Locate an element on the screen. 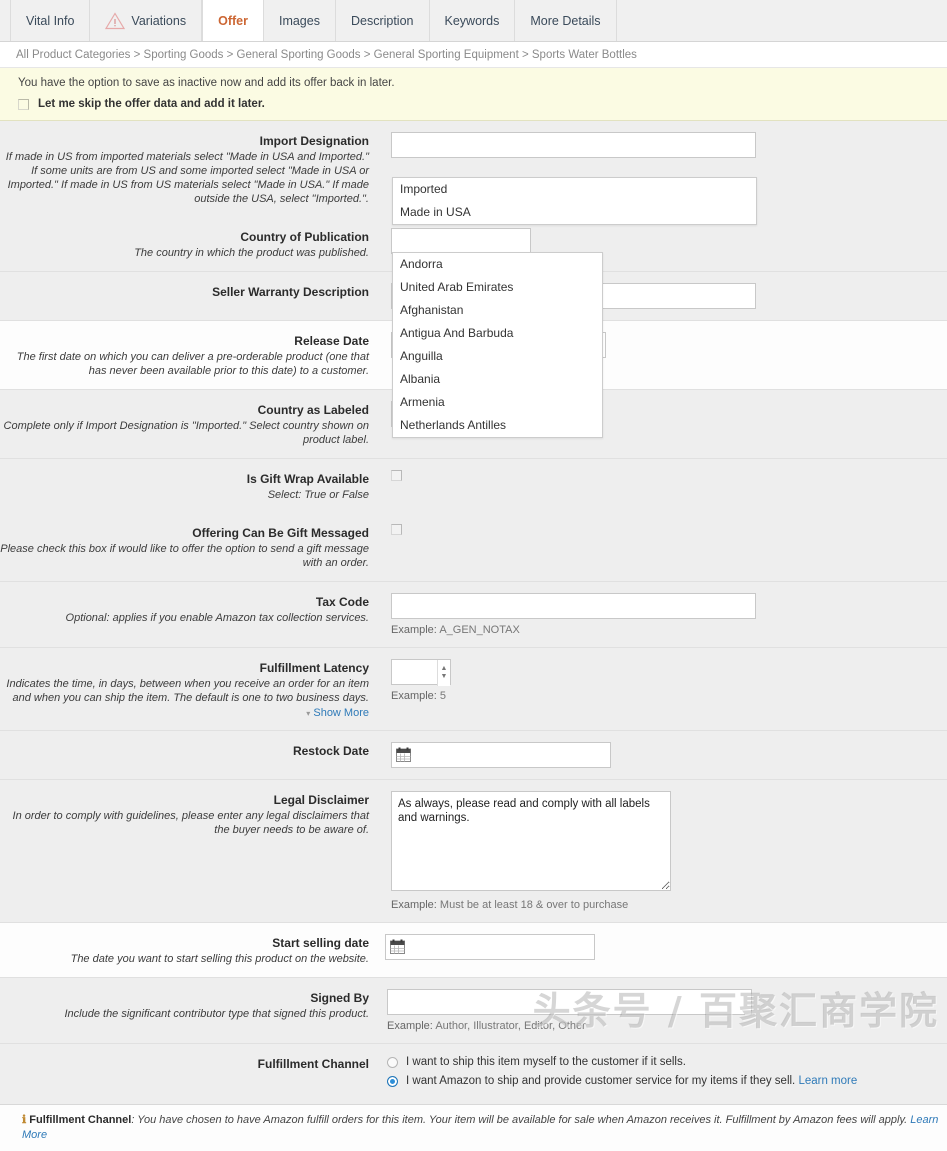 This screenshot has width=947, height=1151. restock-date-label: Restock Date is located at coordinates (330, 751).